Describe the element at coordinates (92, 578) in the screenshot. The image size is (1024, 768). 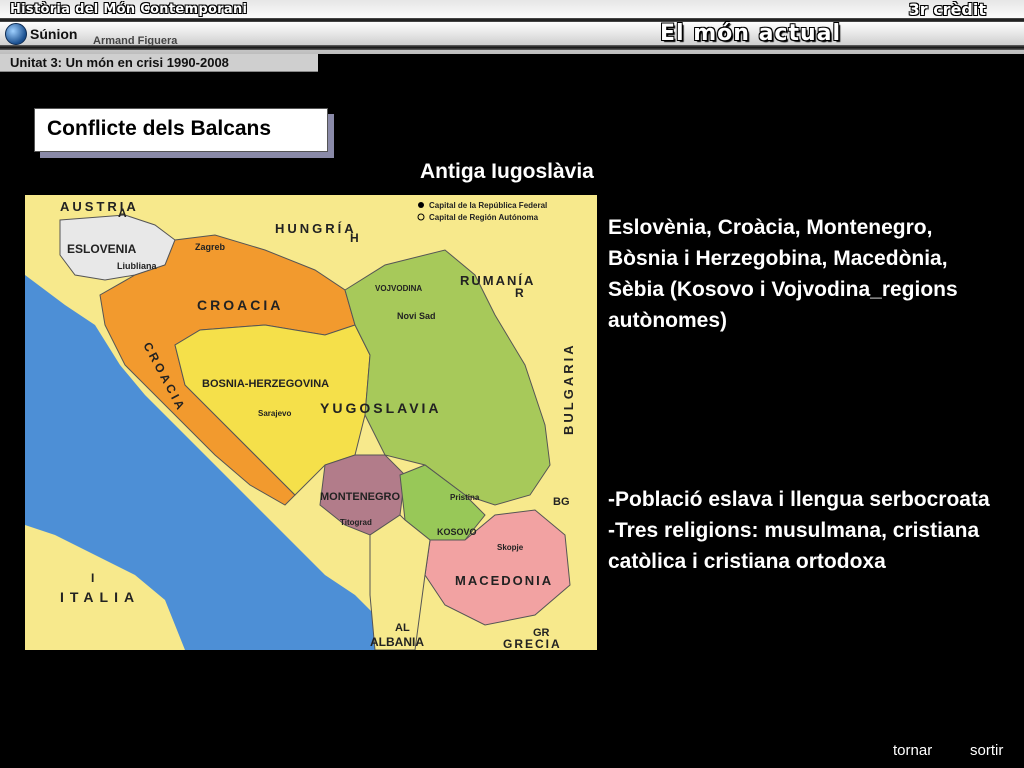
I see `map-code-italia: I` at that location.